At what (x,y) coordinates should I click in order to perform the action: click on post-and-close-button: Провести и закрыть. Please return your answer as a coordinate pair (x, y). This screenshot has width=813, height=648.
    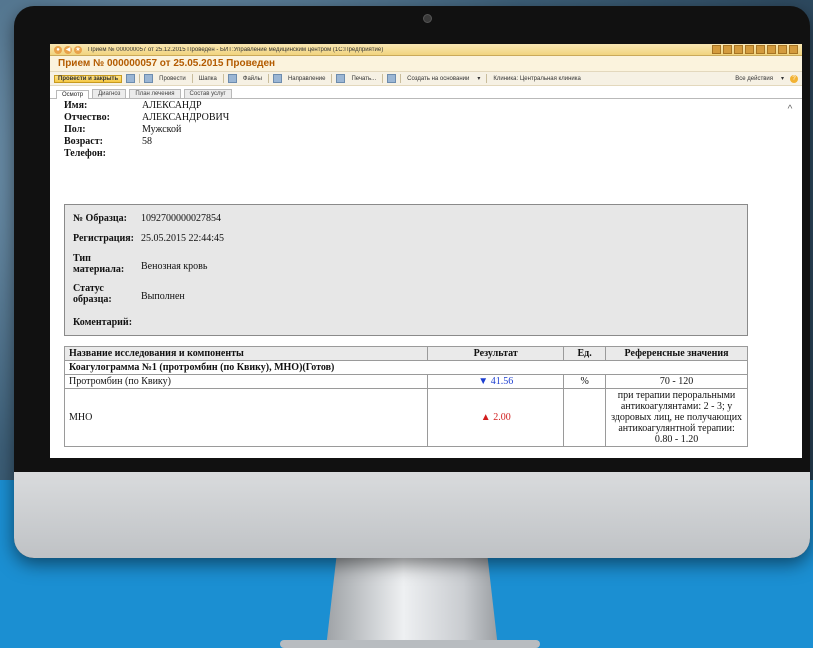
    Looking at the image, I should click on (88, 78).